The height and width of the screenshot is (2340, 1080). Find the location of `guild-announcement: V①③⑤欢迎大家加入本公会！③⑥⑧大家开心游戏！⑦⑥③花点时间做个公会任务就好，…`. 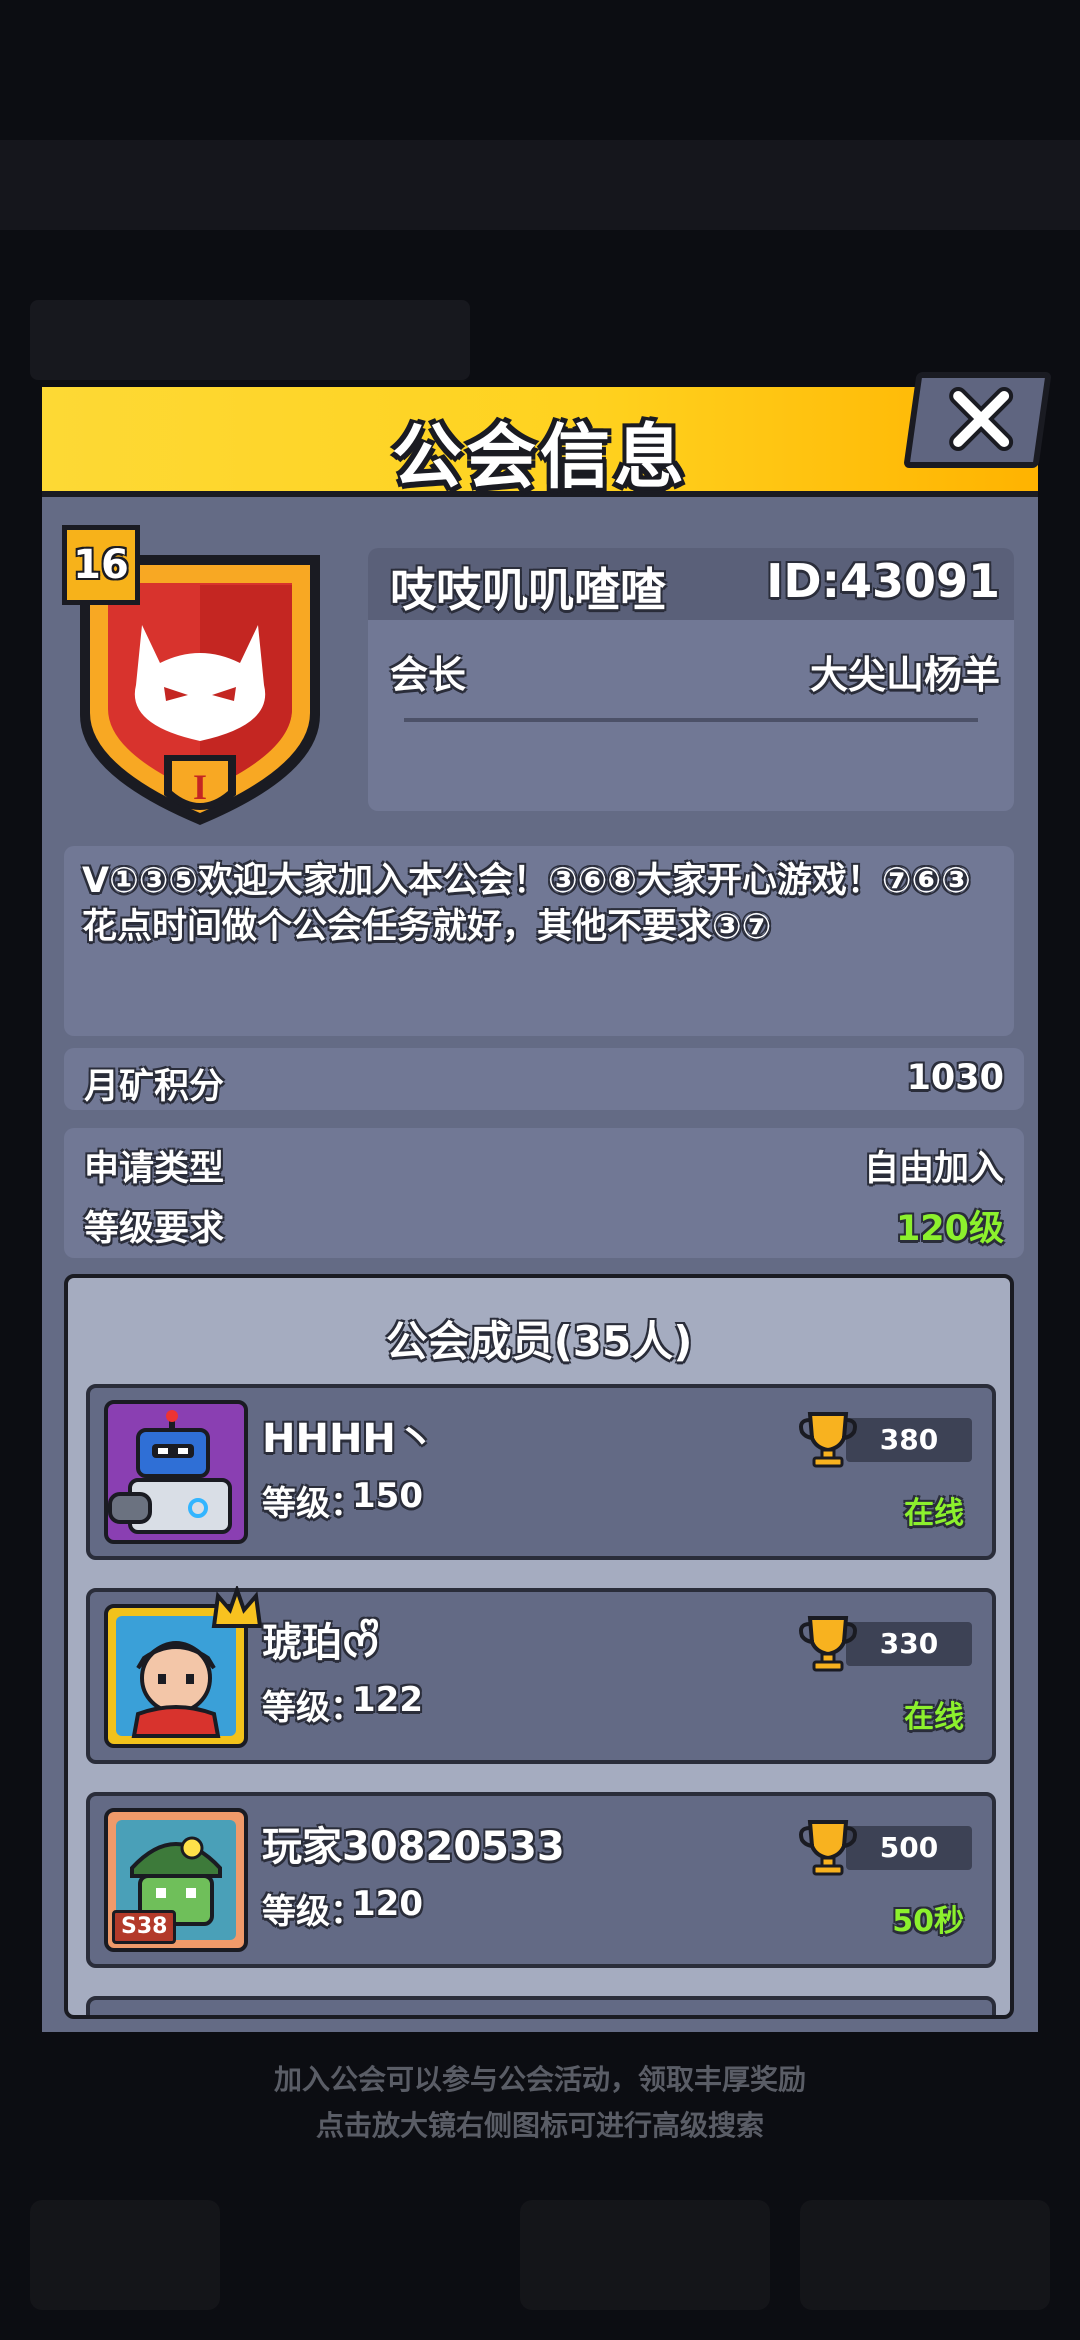

guild-announcement: V①③⑤欢迎大家加入本公会！③⑥⑧大家开心游戏！⑦⑥③花点时间做个公会任务就好，… is located at coordinates (539, 941).